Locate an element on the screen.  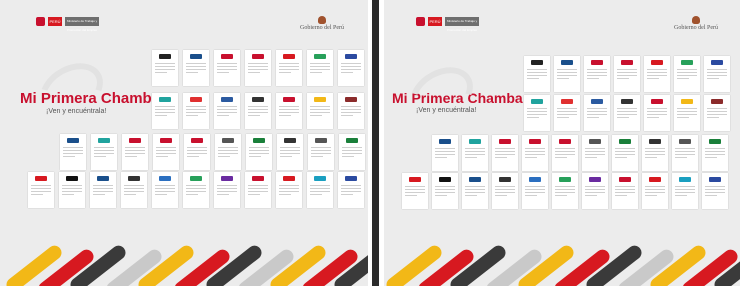
shield-icon is located at coordinates (40, 21).